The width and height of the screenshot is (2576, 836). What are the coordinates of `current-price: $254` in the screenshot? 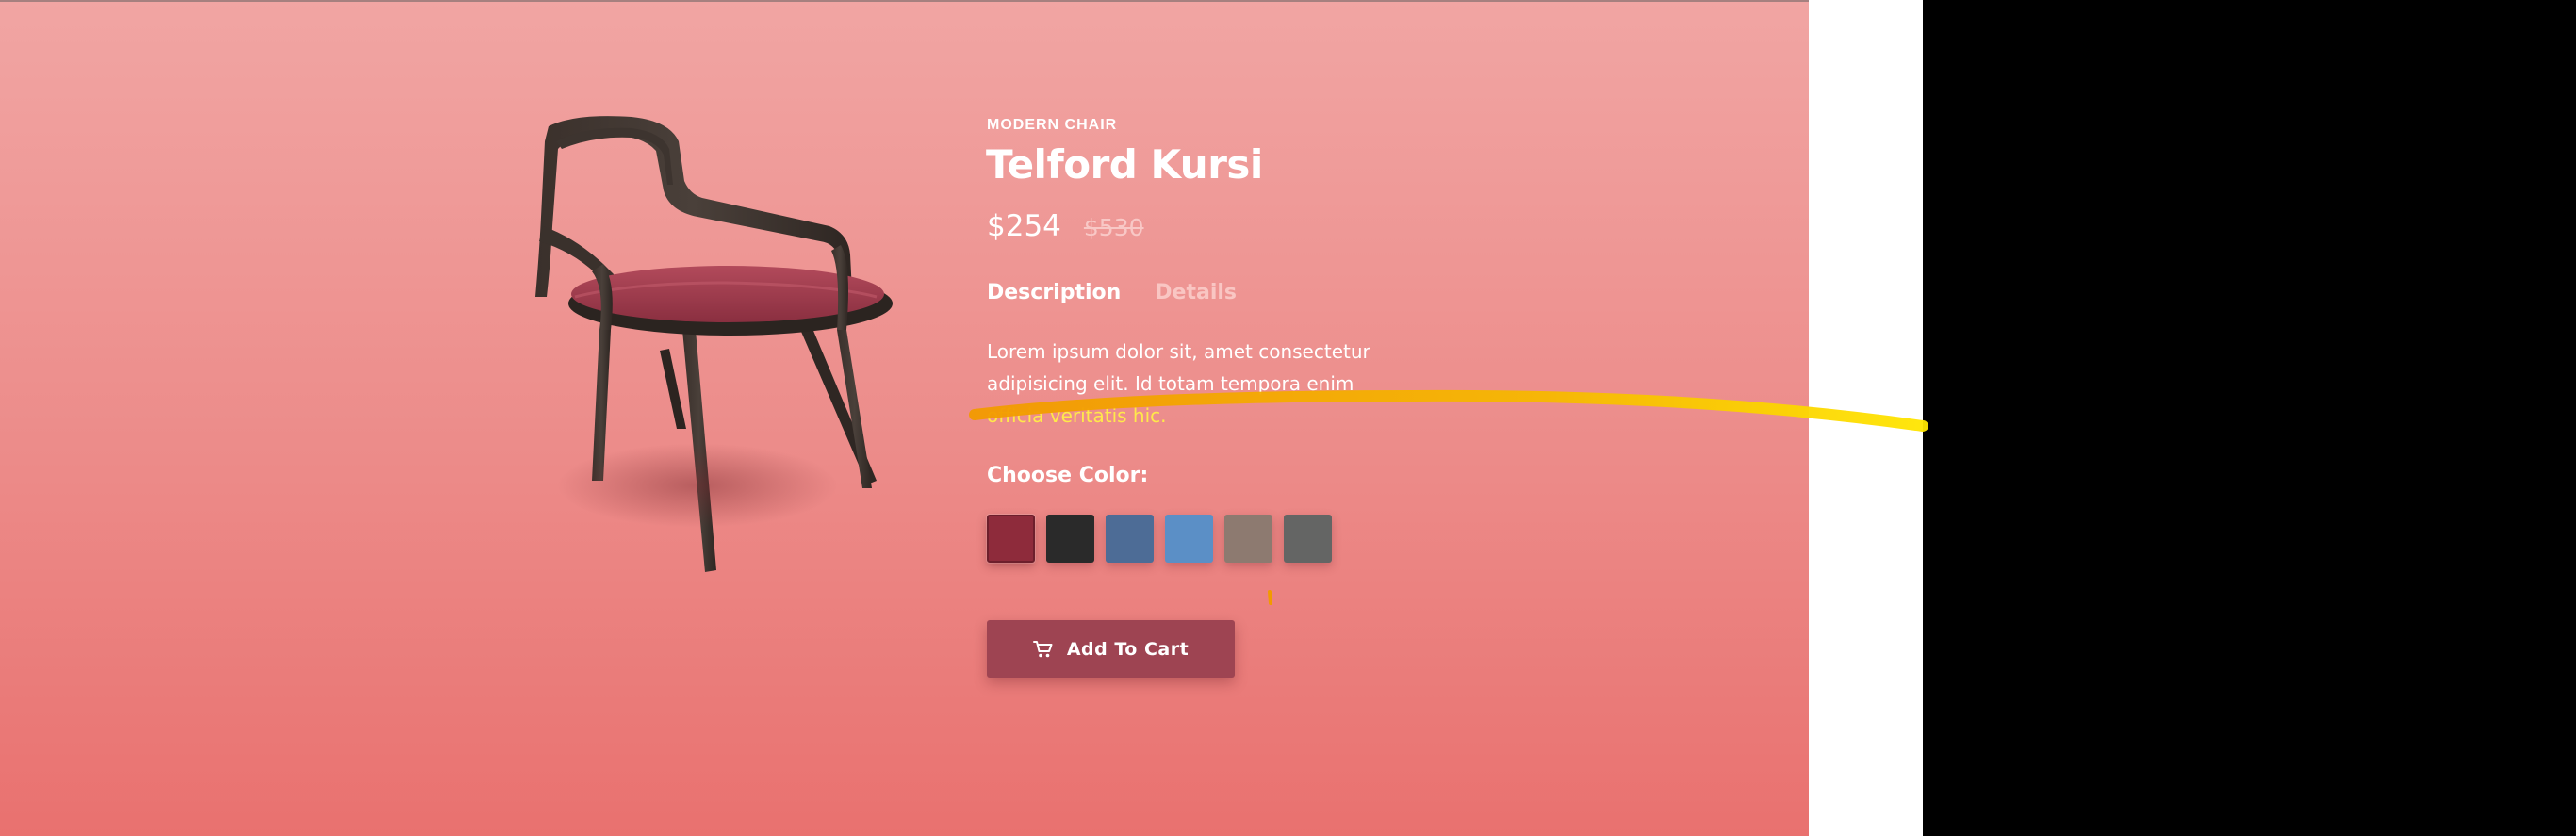 It's located at (1024, 226).